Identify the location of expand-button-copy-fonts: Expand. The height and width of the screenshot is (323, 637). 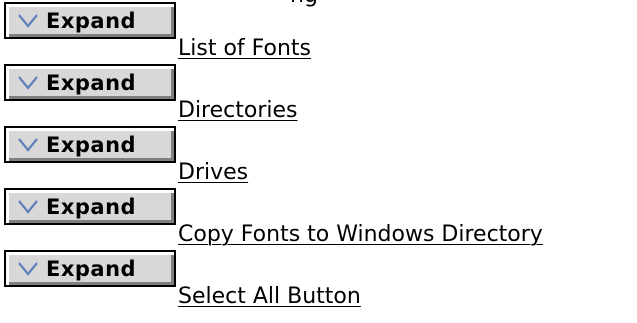
(90, 206).